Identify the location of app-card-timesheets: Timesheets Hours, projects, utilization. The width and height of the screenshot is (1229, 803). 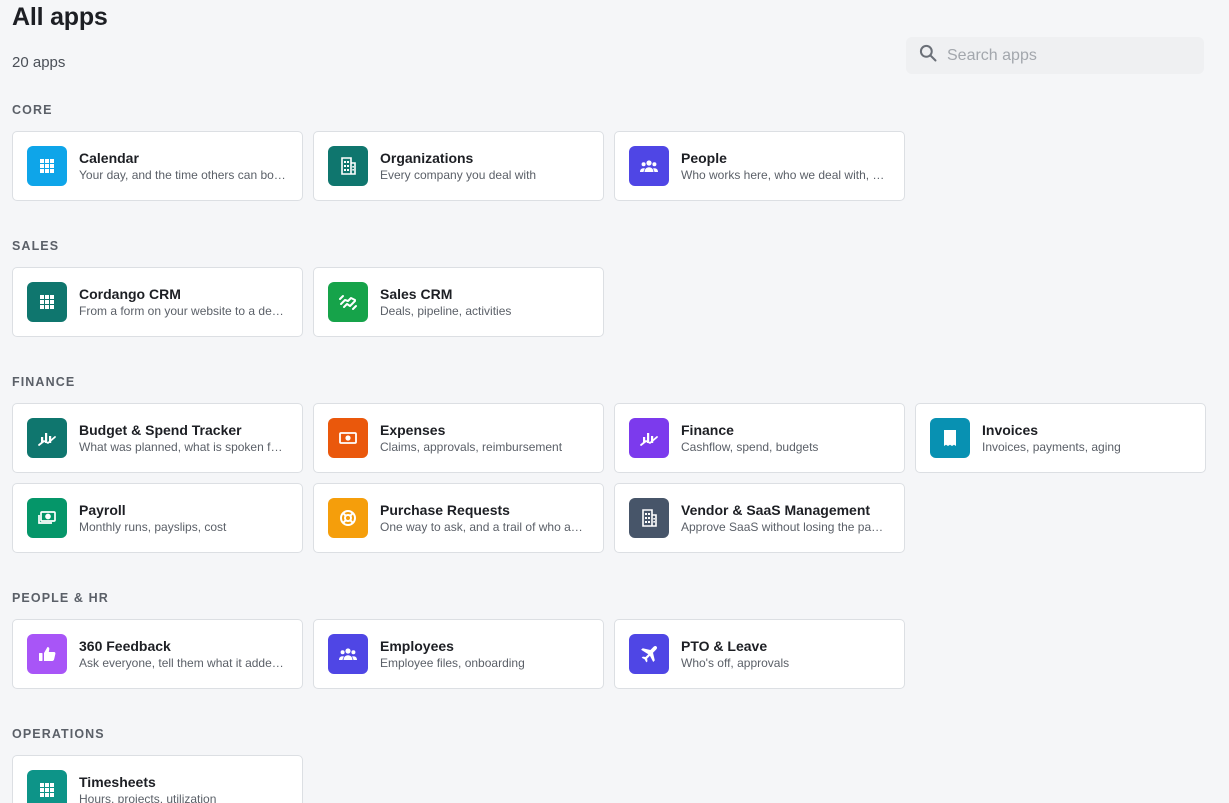
(157, 779).